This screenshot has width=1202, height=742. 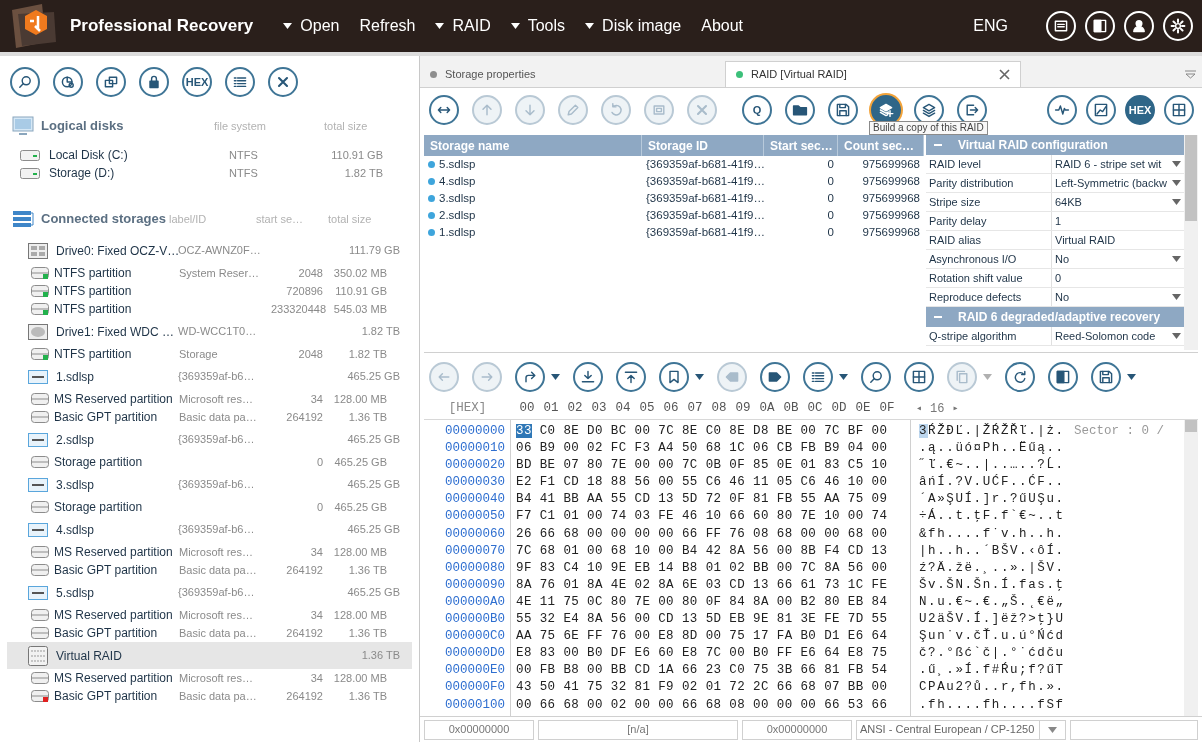 I want to click on overflow-icon, so click(x=1190, y=74).